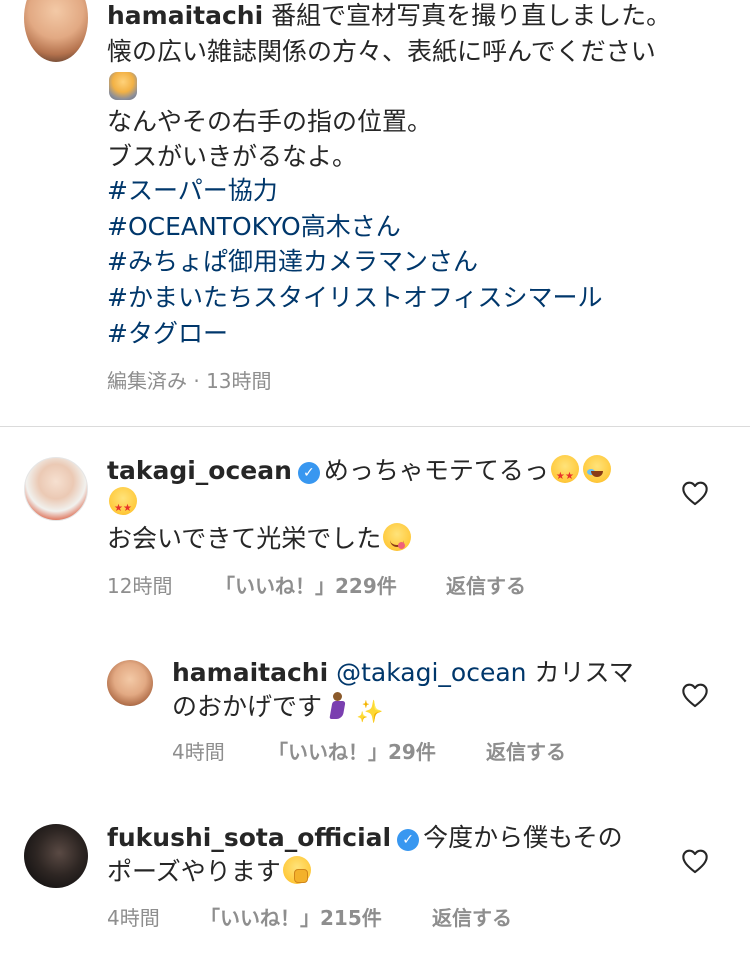  What do you see at coordinates (167, 334) in the screenshot?
I see `hashtag-link: #タグロー` at bounding box center [167, 334].